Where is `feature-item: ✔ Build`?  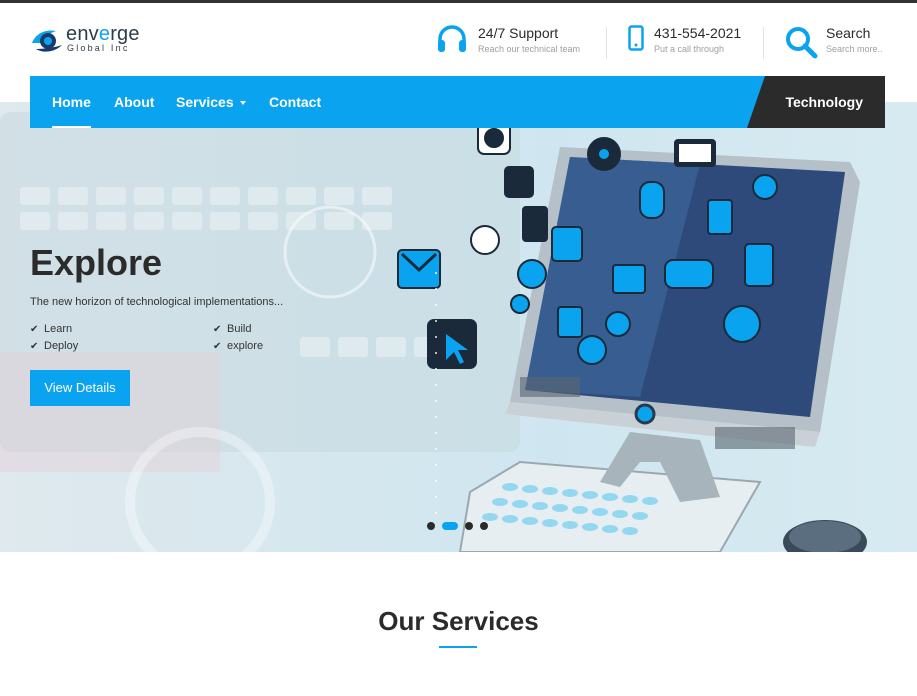
feature-item: ✔ Build is located at coordinates (232, 329).